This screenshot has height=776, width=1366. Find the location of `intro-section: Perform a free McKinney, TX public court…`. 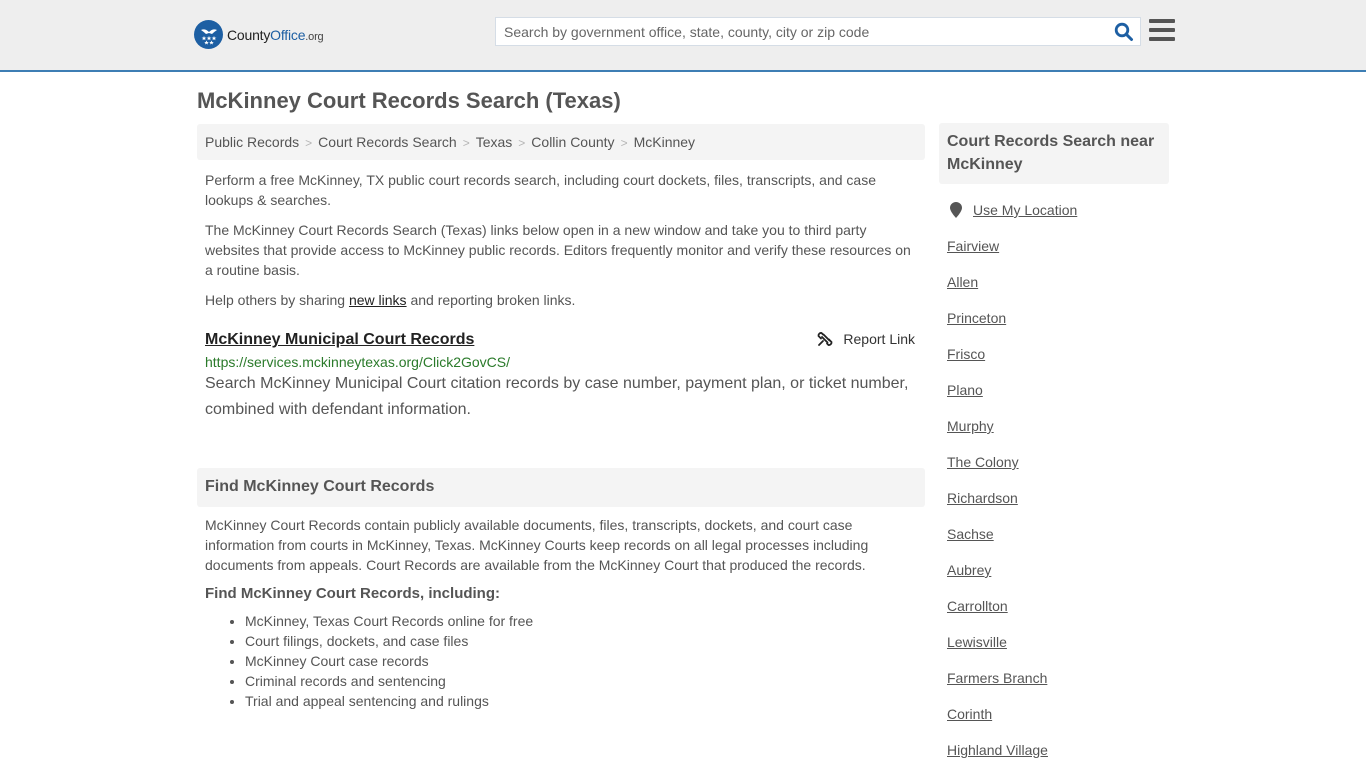

intro-section: Perform a free McKinney, TX public court… is located at coordinates (561, 245).